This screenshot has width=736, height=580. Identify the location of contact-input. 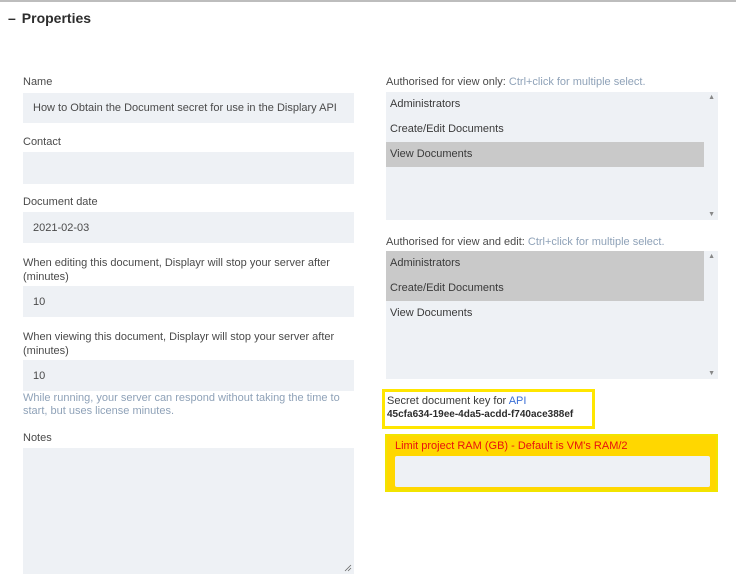
(188, 168).